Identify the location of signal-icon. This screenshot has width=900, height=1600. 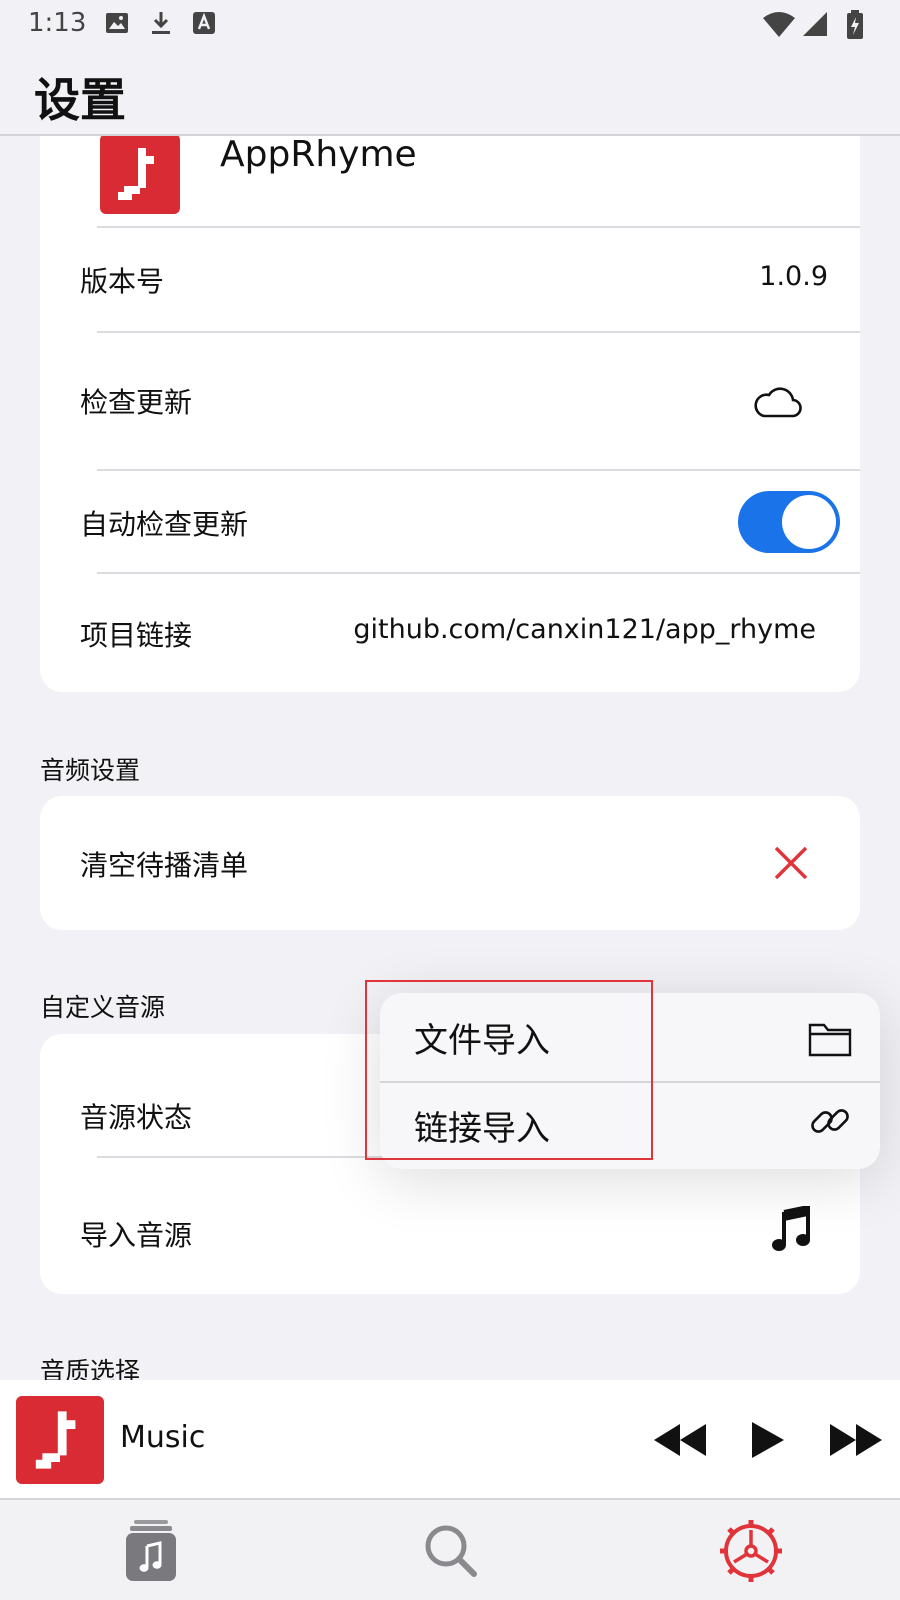
(815, 26).